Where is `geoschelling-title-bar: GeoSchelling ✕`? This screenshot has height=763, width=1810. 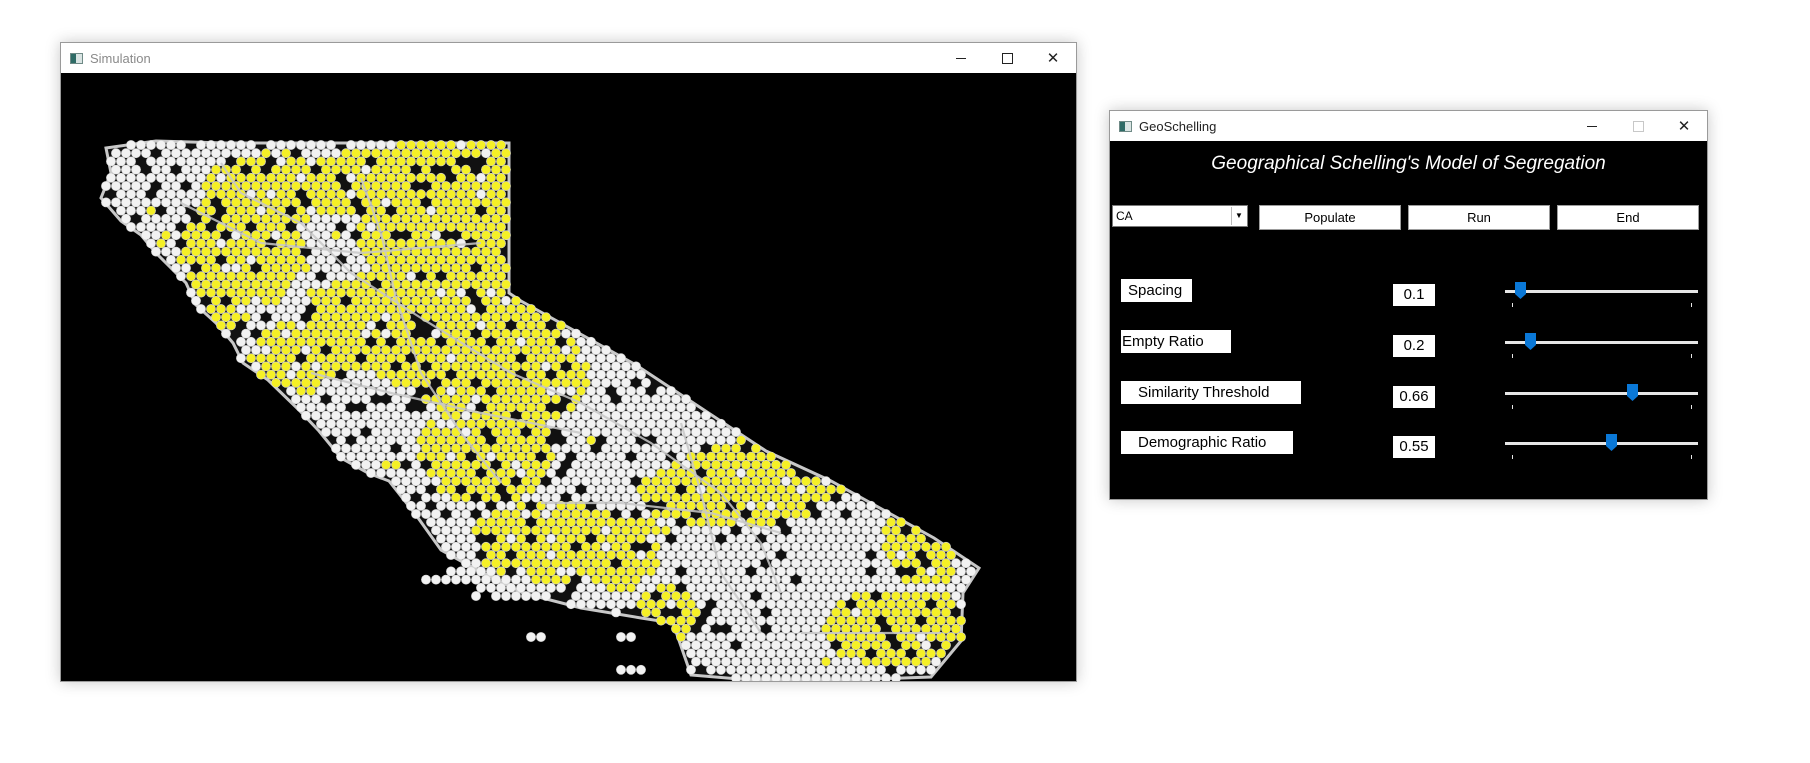 geoschelling-title-bar: GeoSchelling ✕ is located at coordinates (1408, 126).